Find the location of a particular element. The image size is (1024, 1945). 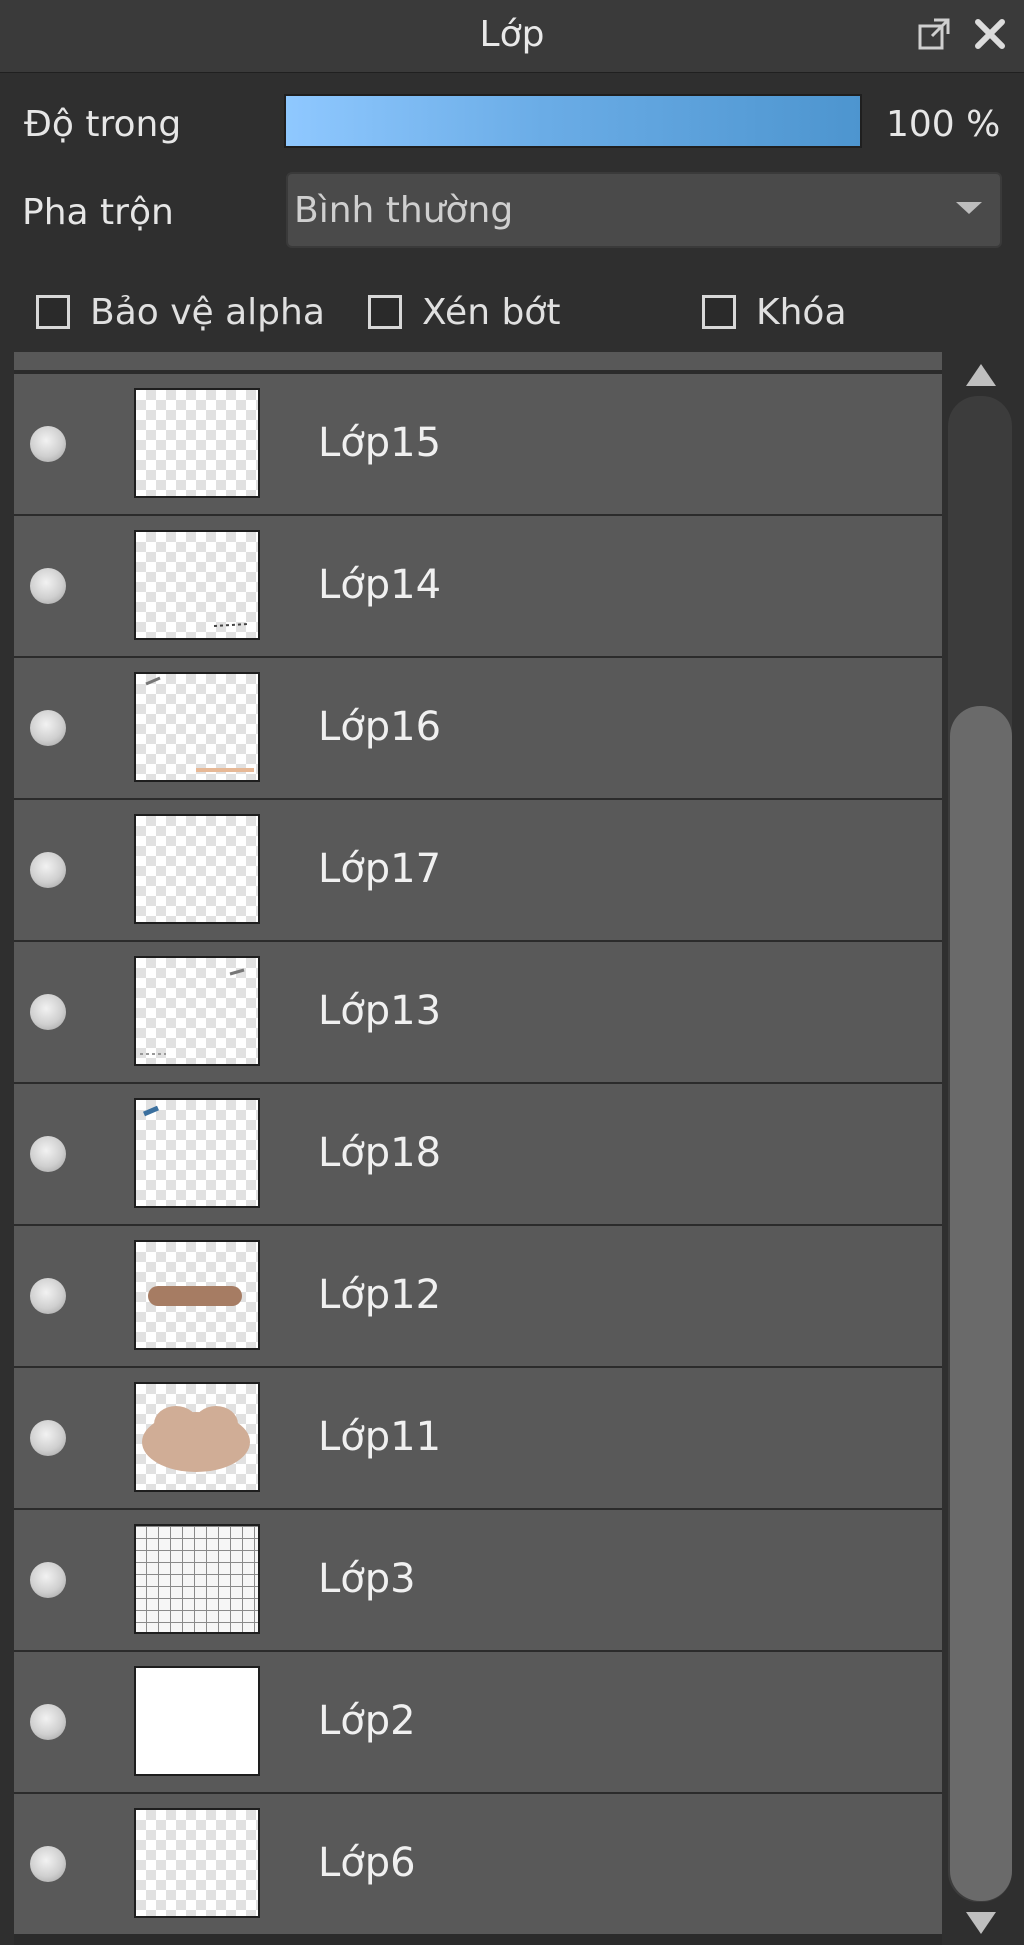

layer-name: Lớp17 is located at coordinates (380, 869).